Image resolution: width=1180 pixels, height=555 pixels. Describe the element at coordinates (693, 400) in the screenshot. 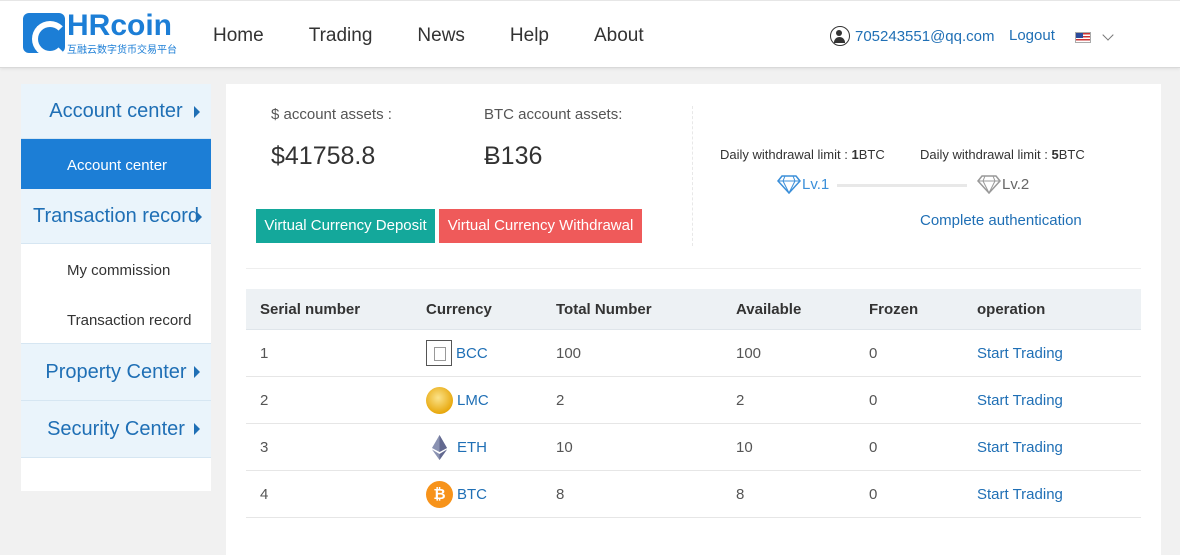

I see `table-row: 2 LMC 2 2 0 Start Trading` at that location.